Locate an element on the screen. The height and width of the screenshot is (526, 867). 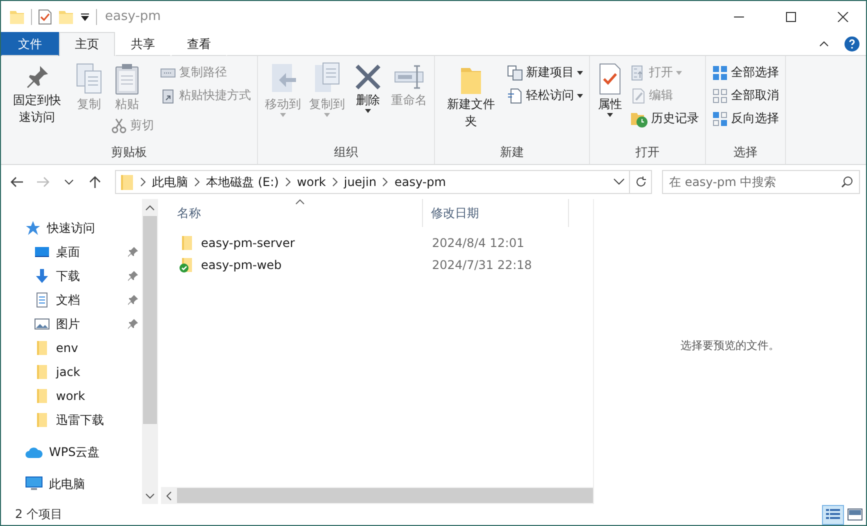
breadcrumb: work is located at coordinates (311, 182).